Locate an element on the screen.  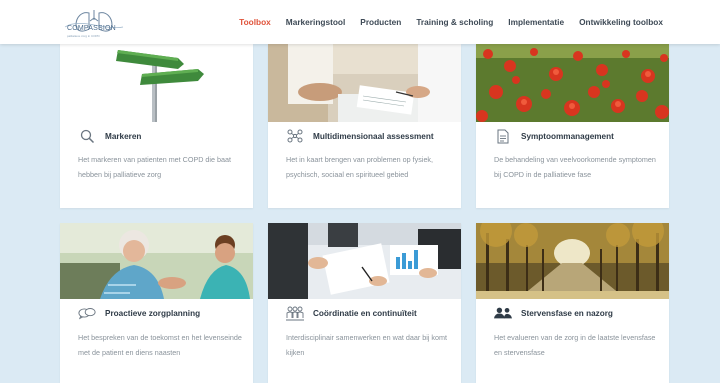
magnifier-icon is located at coordinates (87, 136).